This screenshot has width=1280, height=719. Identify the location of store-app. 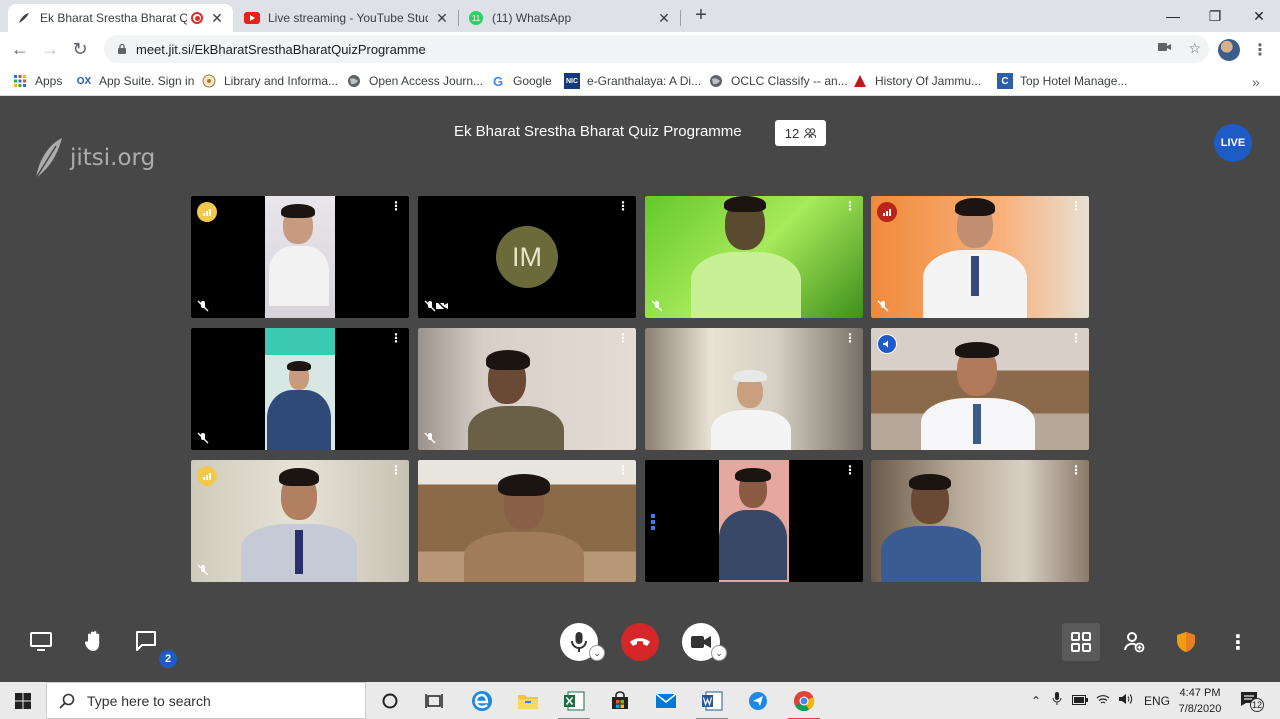
(620, 701).